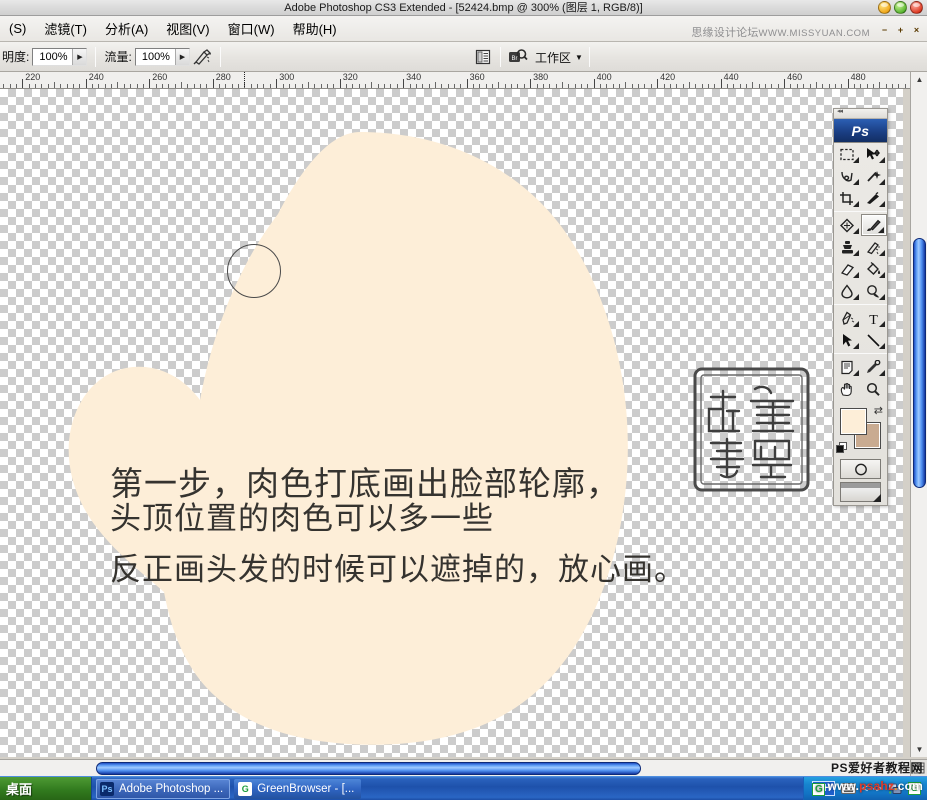 The width and height of the screenshot is (927, 800). I want to click on menu-item-window: 窗口(W), so click(251, 28).